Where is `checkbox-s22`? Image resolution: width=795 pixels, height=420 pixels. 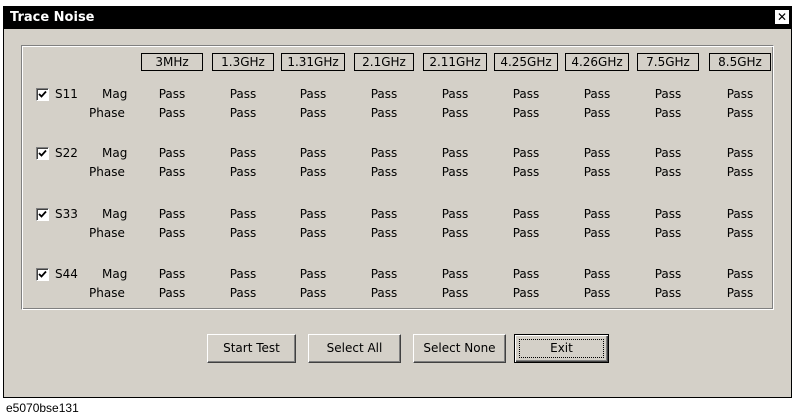 checkbox-s22 is located at coordinates (42, 153).